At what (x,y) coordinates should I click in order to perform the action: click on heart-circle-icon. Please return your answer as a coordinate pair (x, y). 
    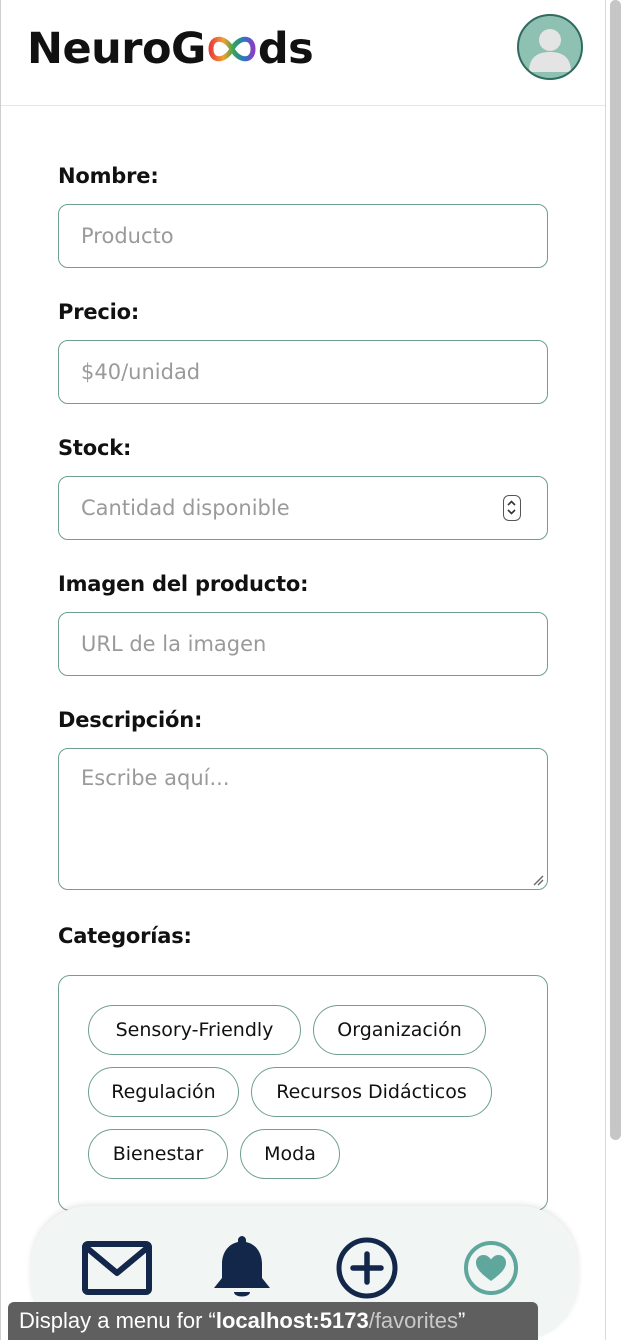
    Looking at the image, I should click on (491, 1268).